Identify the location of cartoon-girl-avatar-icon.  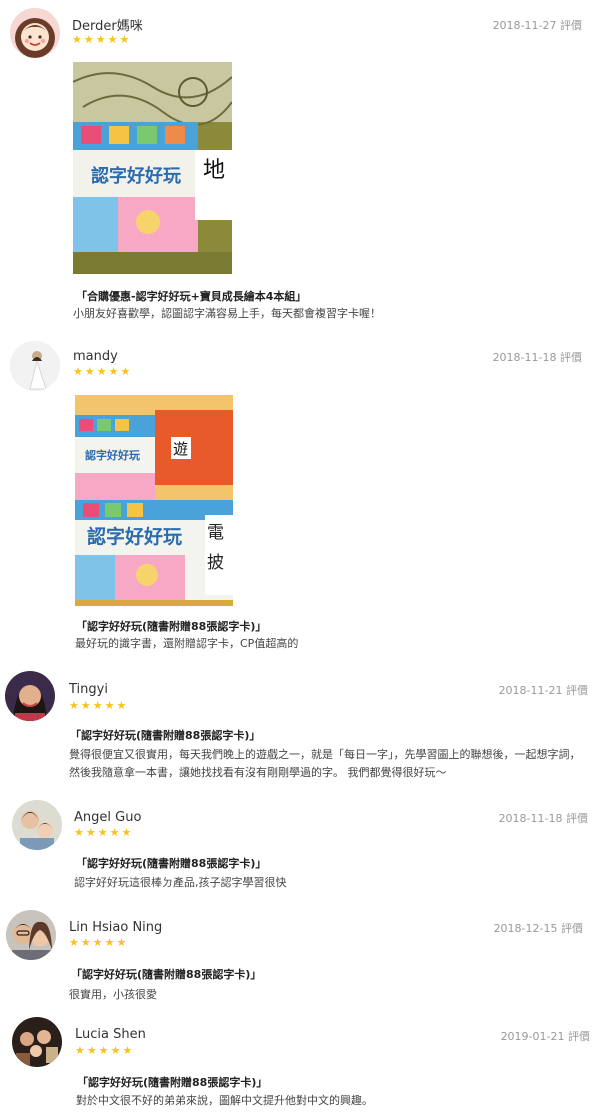
(35, 33).